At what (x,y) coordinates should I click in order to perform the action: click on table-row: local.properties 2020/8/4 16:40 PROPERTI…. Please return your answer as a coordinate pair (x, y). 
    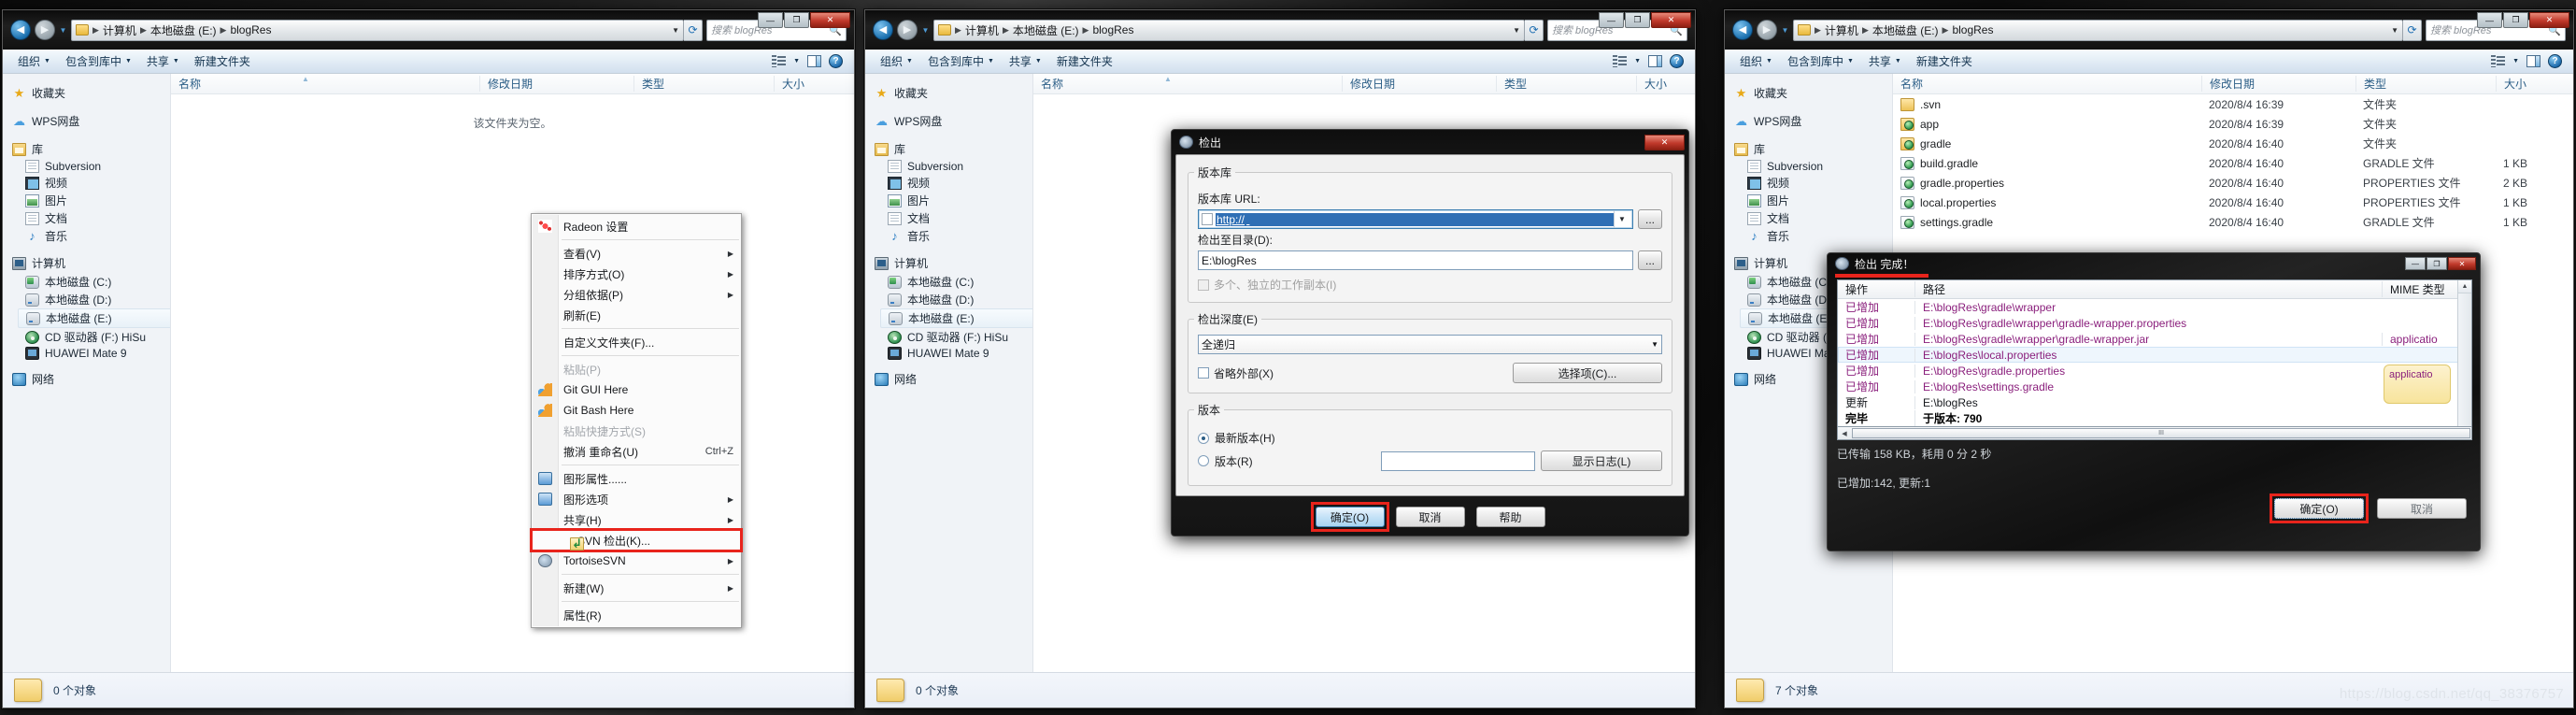
    Looking at the image, I should click on (2233, 203).